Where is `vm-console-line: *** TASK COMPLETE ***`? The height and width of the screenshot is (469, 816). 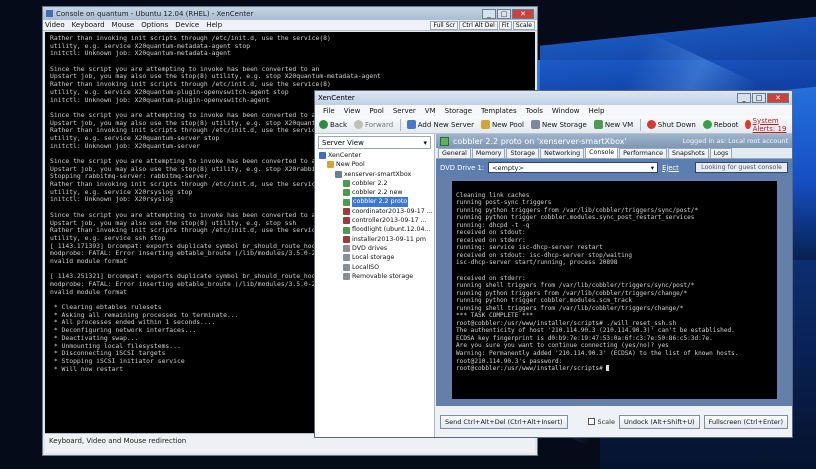 vm-console-line: *** TASK COMPLETE *** is located at coordinates (614, 316).